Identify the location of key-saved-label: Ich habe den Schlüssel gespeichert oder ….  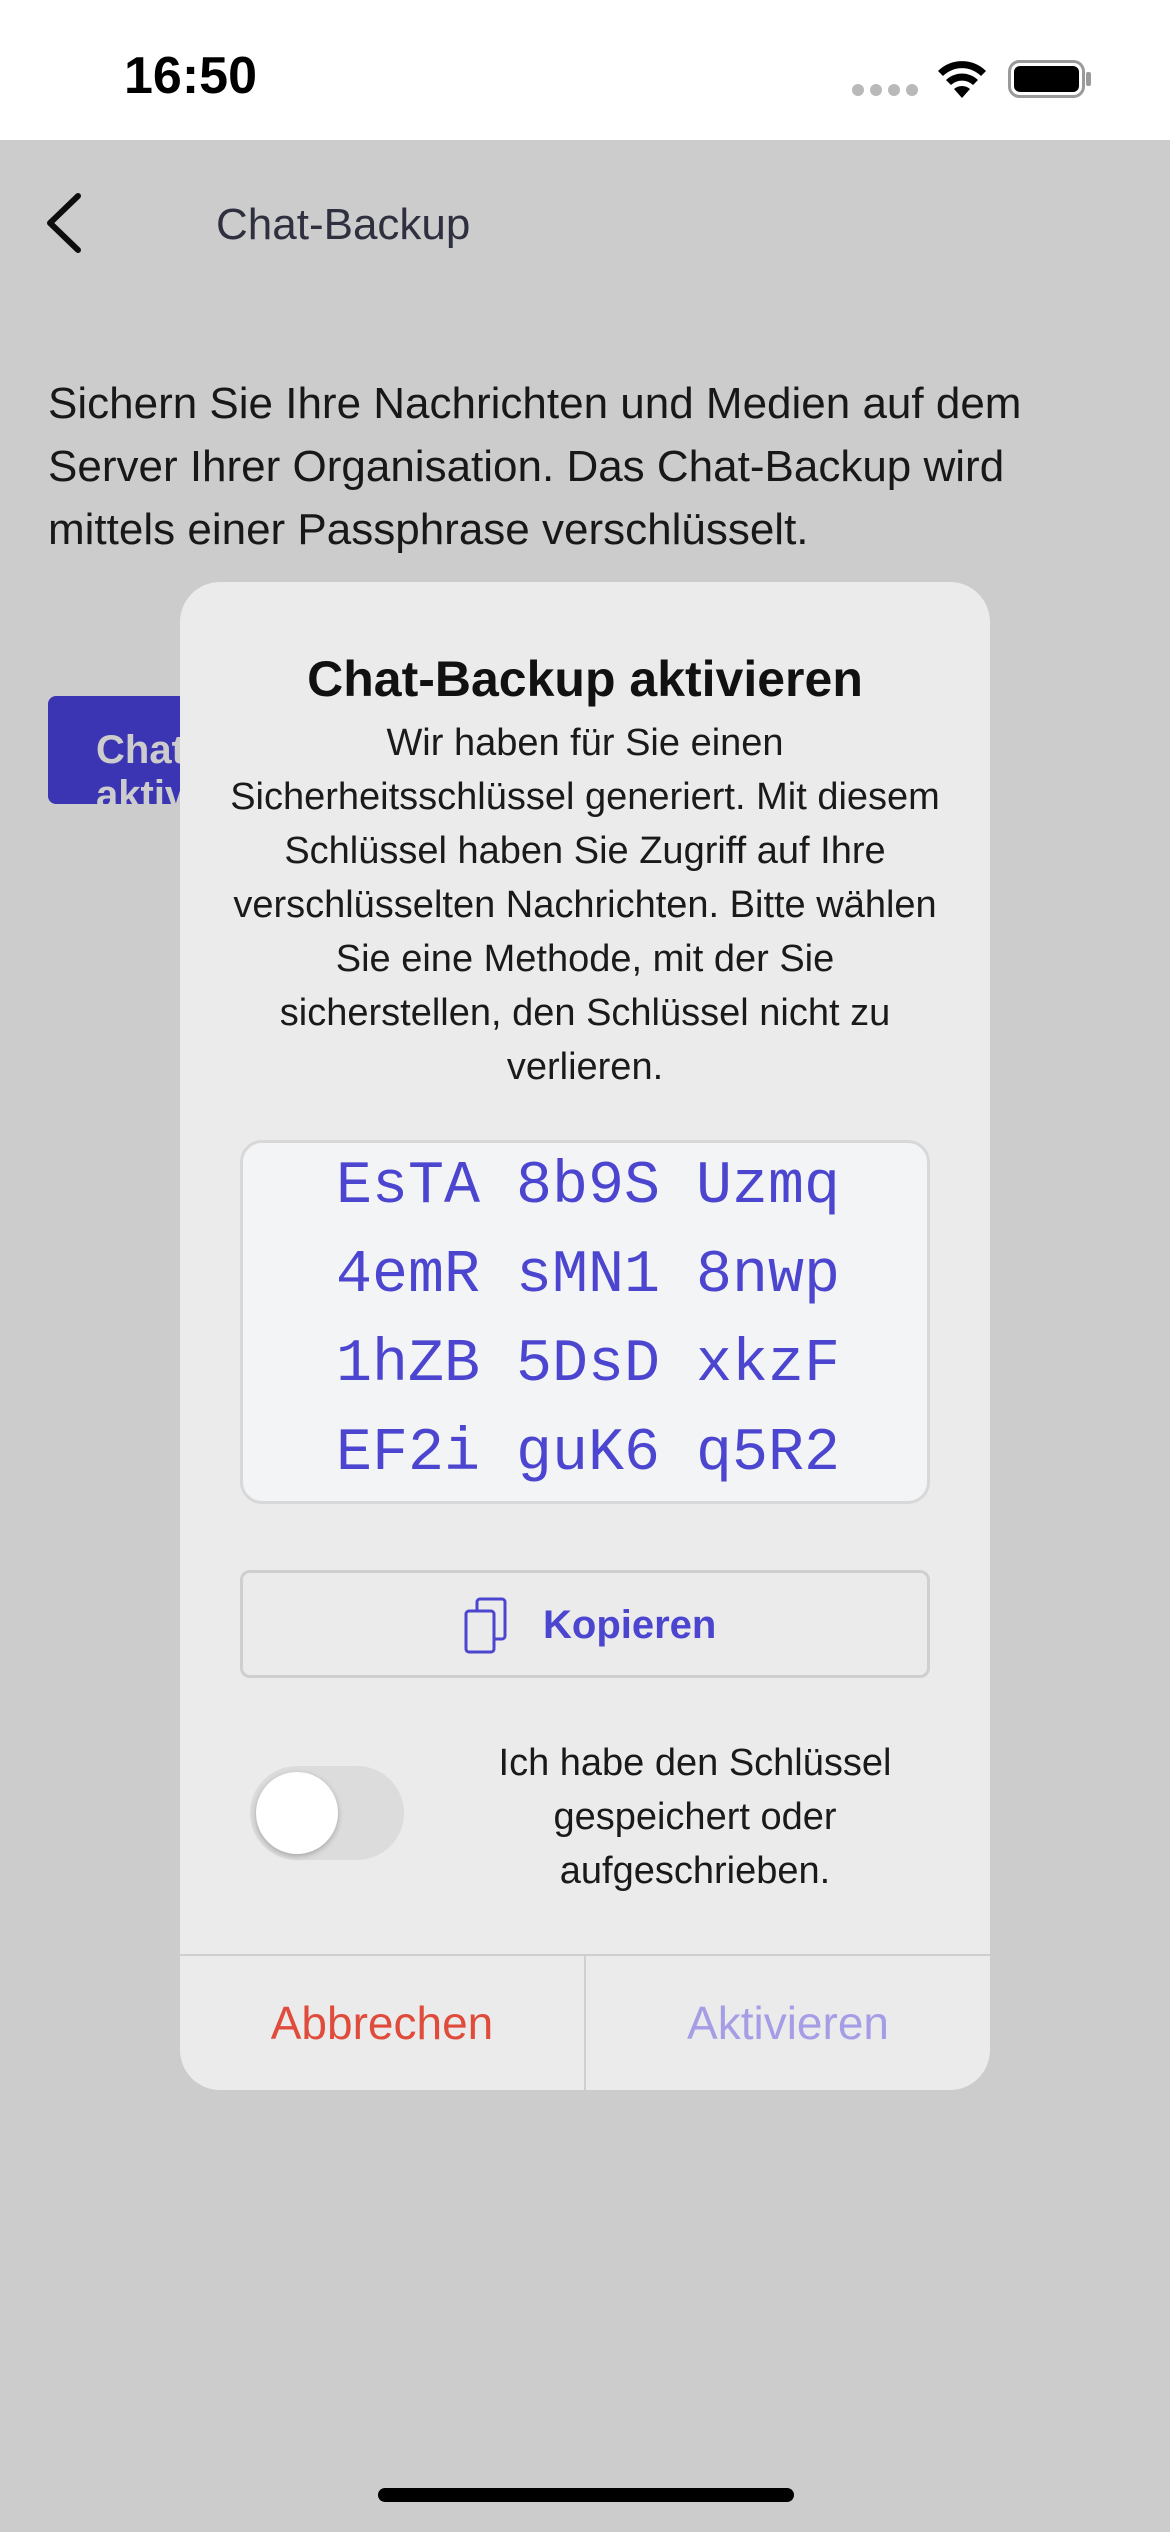
(695, 1817).